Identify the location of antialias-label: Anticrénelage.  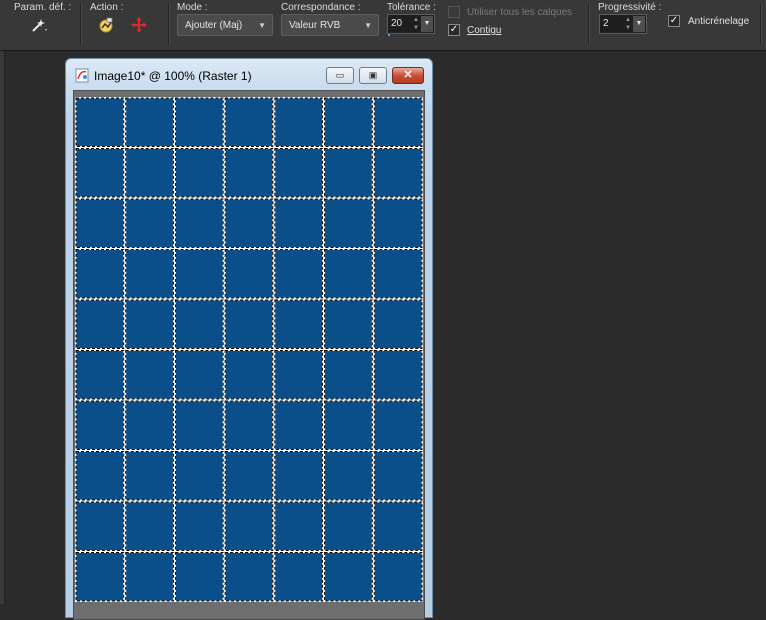
(719, 21).